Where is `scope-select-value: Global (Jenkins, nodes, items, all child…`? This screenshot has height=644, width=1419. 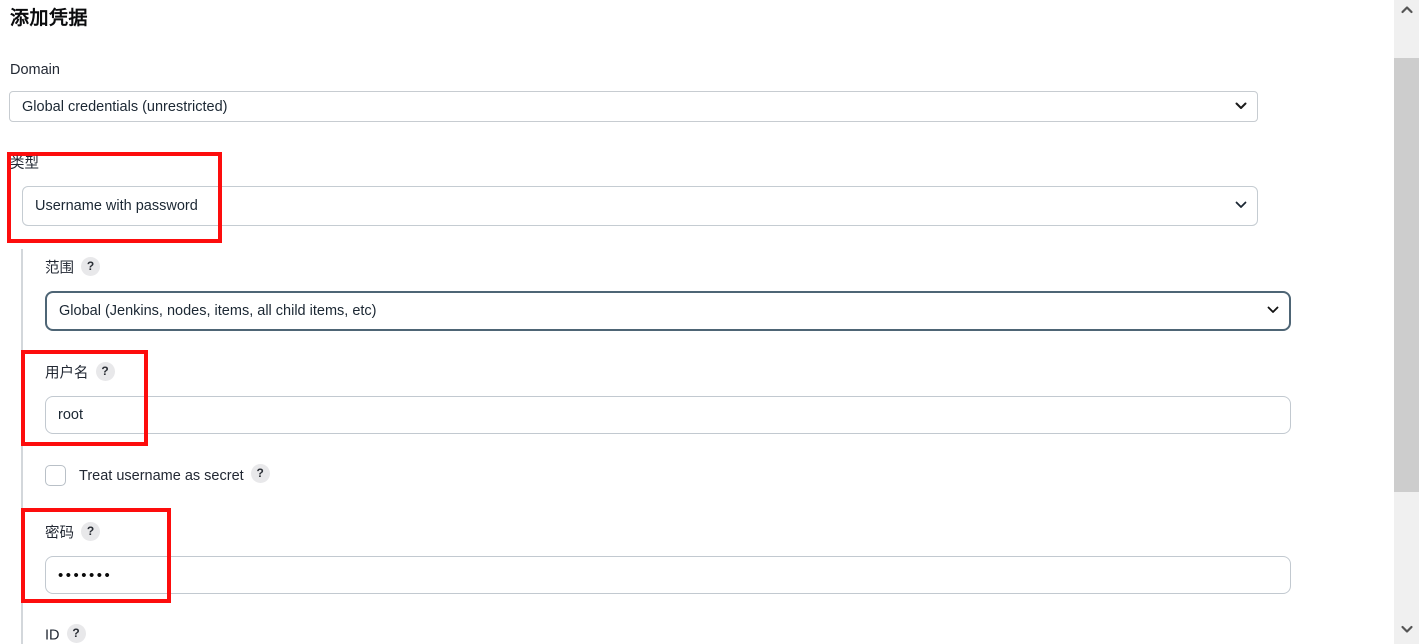 scope-select-value: Global (Jenkins, nodes, items, all child… is located at coordinates (218, 311).